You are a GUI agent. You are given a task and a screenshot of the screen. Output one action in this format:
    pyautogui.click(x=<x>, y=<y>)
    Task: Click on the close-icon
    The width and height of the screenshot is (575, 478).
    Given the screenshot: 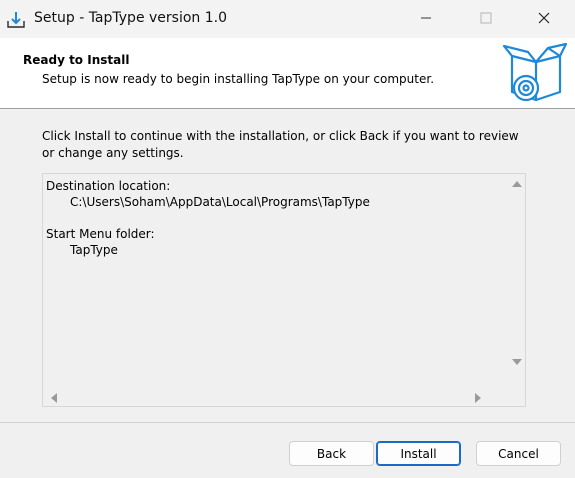 What is the action you would take?
    pyautogui.click(x=544, y=19)
    